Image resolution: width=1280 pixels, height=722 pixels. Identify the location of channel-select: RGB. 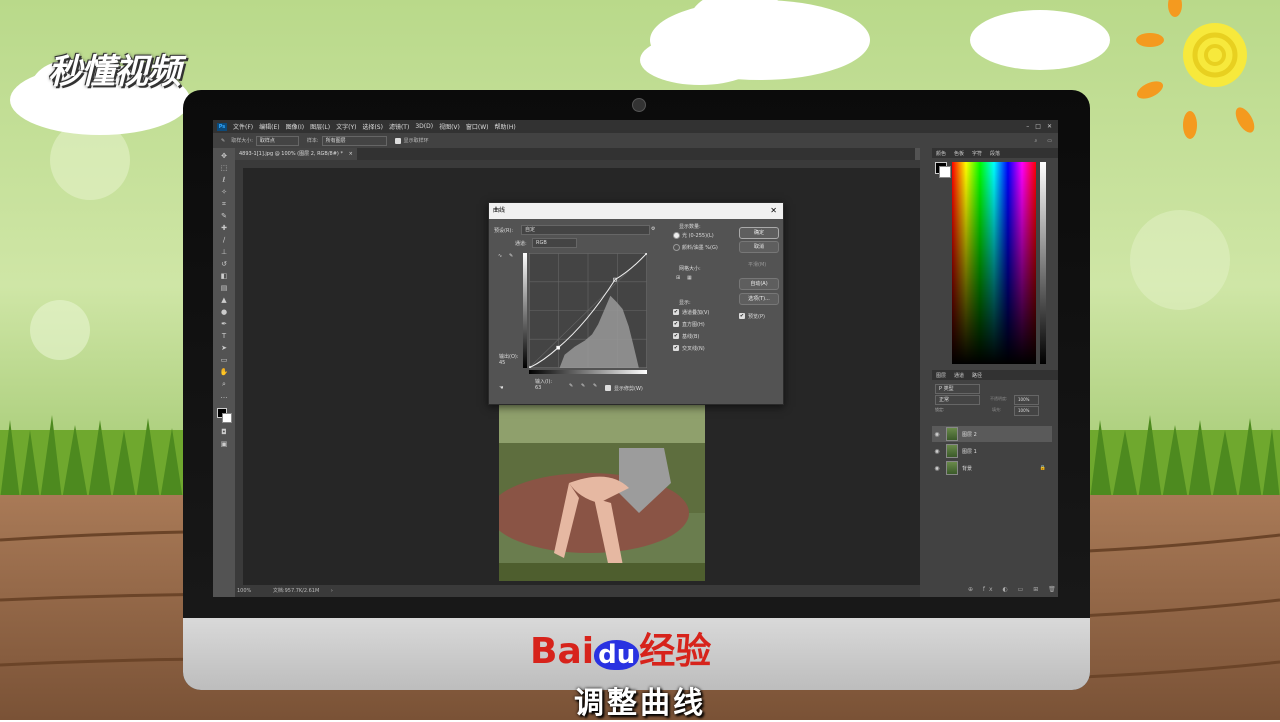
(554, 243).